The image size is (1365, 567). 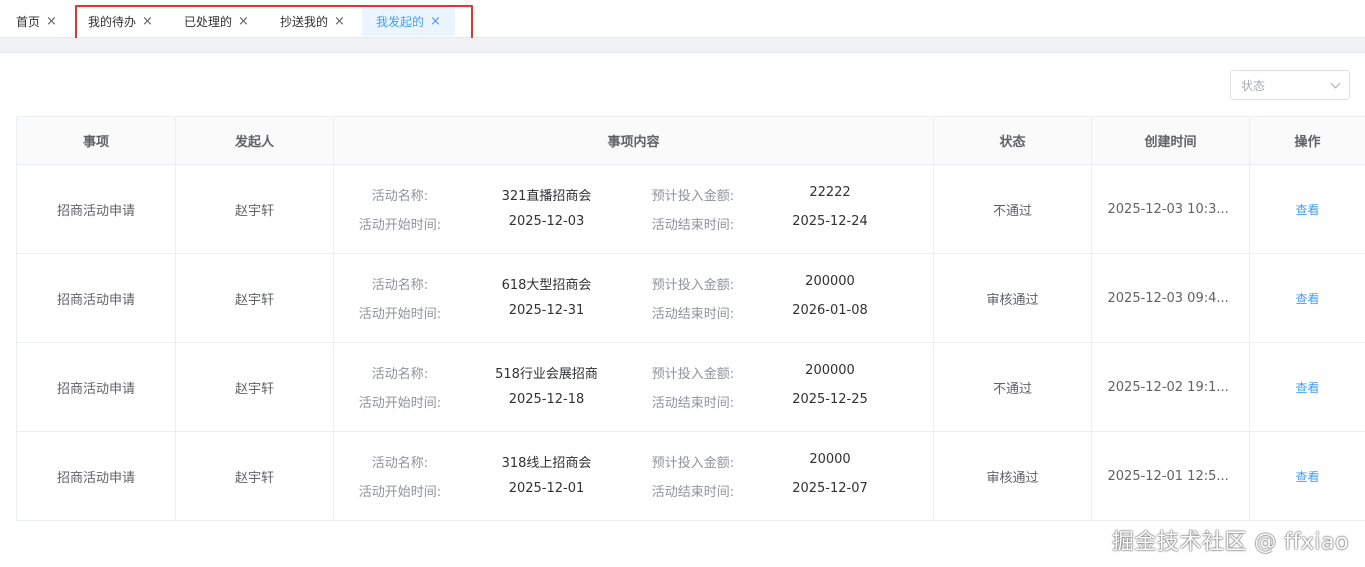 I want to click on tab-home: 首页 ×, so click(x=36, y=21).